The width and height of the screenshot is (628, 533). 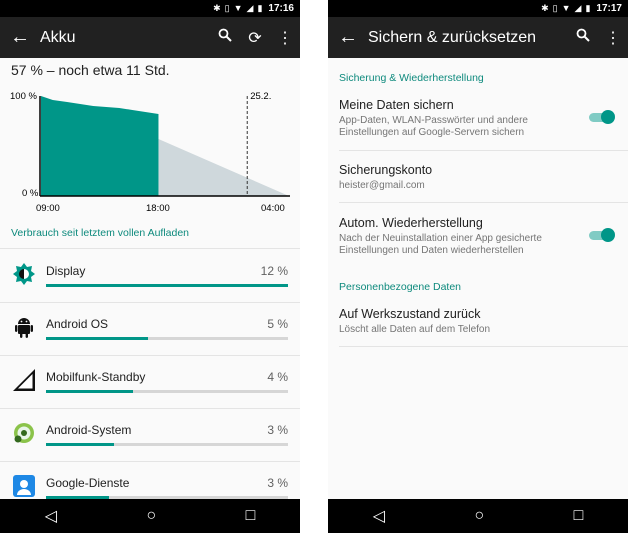 What do you see at coordinates (66, 271) in the screenshot?
I see `app-name: Display` at bounding box center [66, 271].